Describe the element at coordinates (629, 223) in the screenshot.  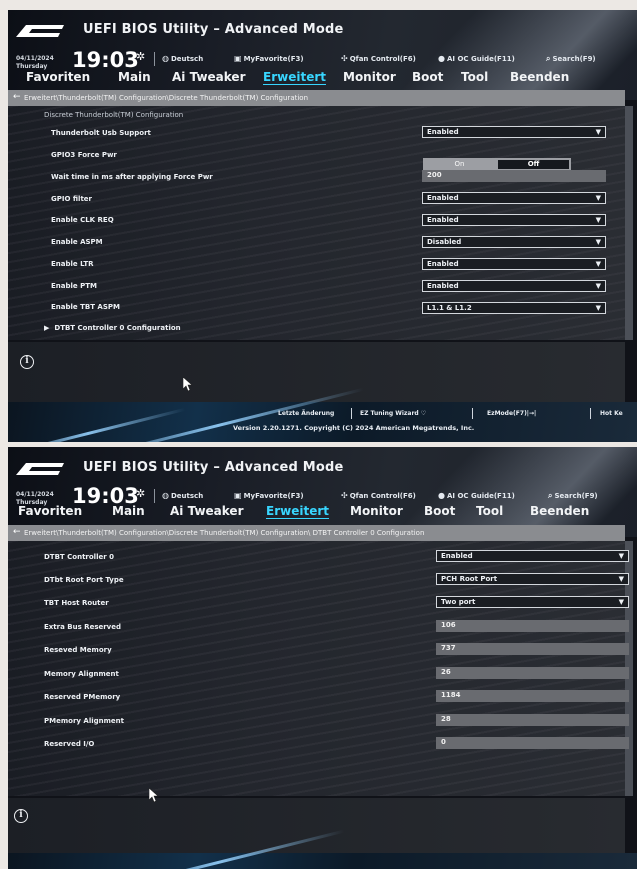
I see `scrollbar` at that location.